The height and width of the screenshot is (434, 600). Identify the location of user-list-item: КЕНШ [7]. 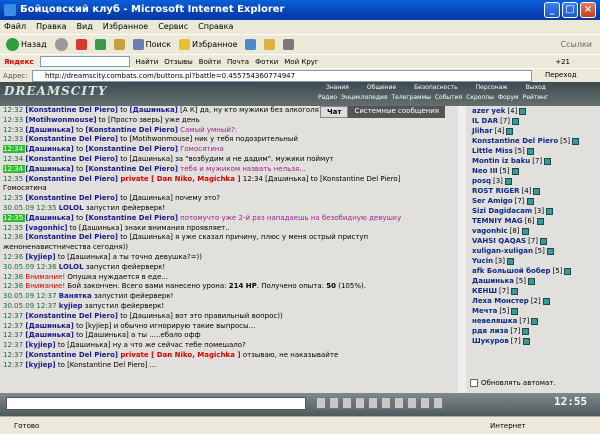
(536, 291).